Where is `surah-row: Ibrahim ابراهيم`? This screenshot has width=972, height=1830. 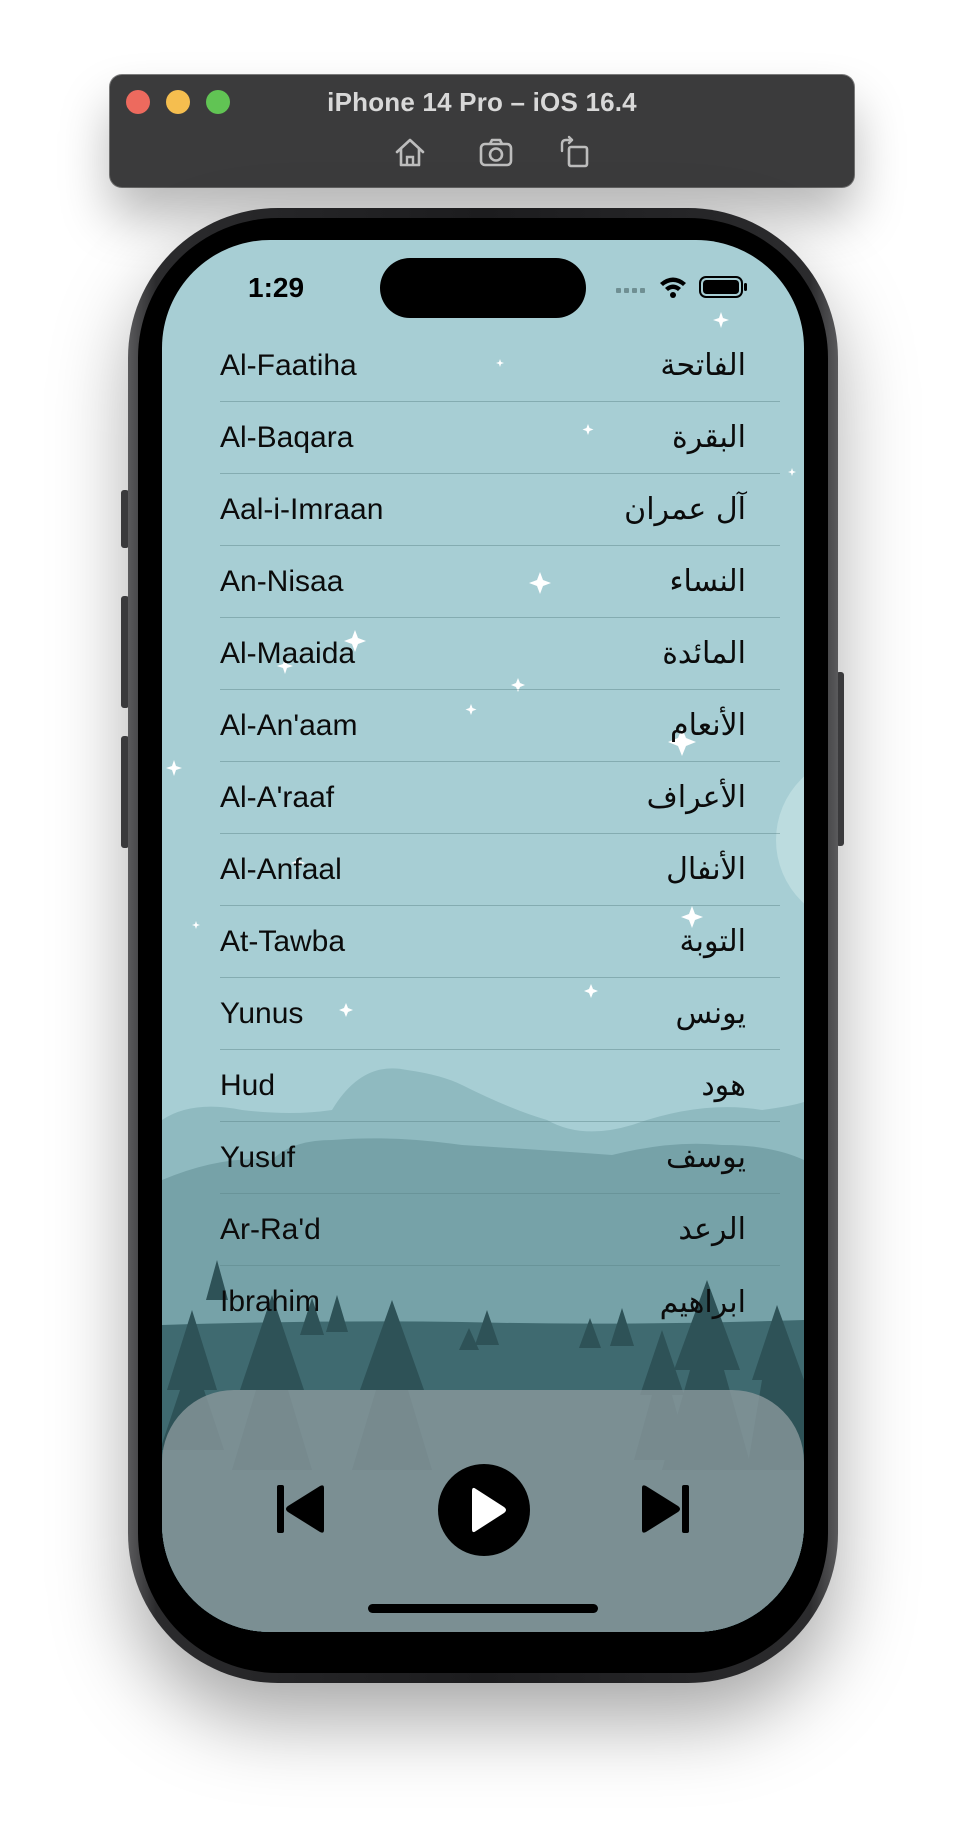
surah-row: Ibrahim ابراهيم is located at coordinates (500, 1302).